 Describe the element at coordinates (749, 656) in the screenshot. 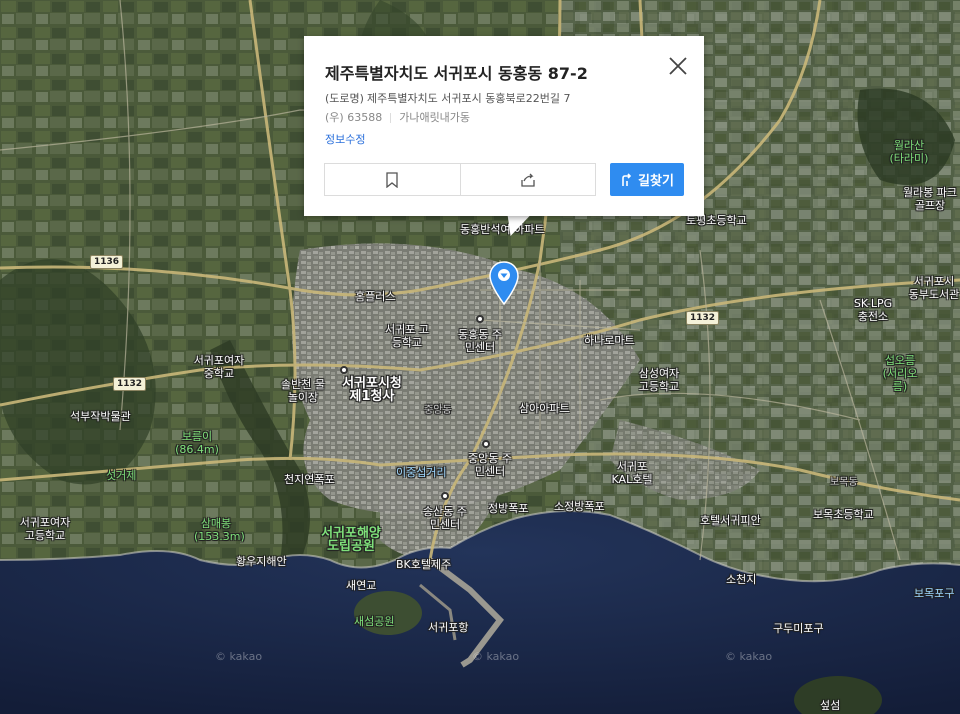

I see `kakao-watermark-3: © kakao` at that location.